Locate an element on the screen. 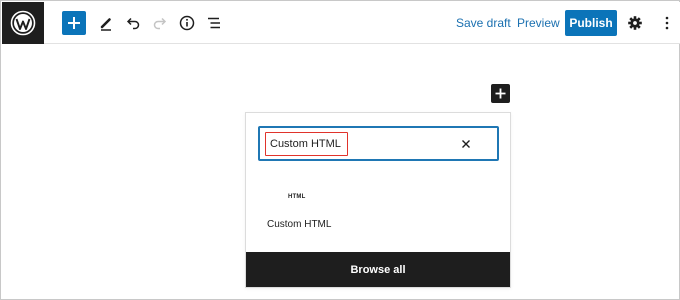 The width and height of the screenshot is (680, 300). block-result-custom-html: HTML Custom HTML is located at coordinates (308, 212).